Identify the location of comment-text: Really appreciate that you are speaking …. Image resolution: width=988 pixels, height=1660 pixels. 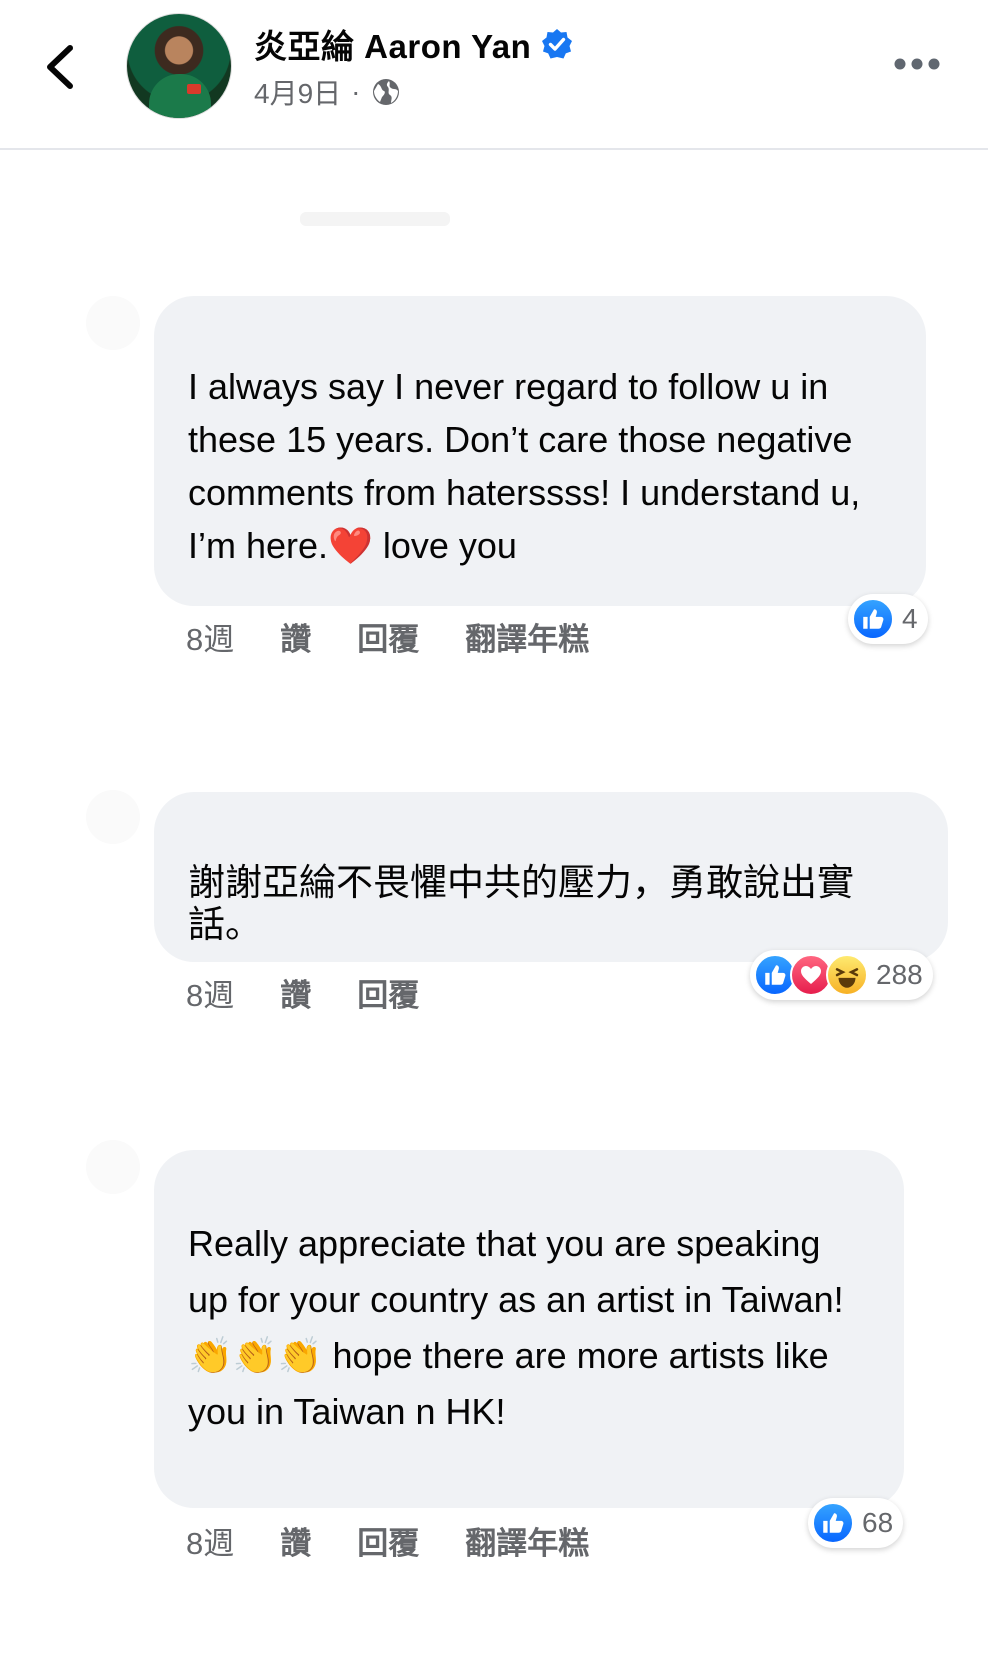
(521, 1327).